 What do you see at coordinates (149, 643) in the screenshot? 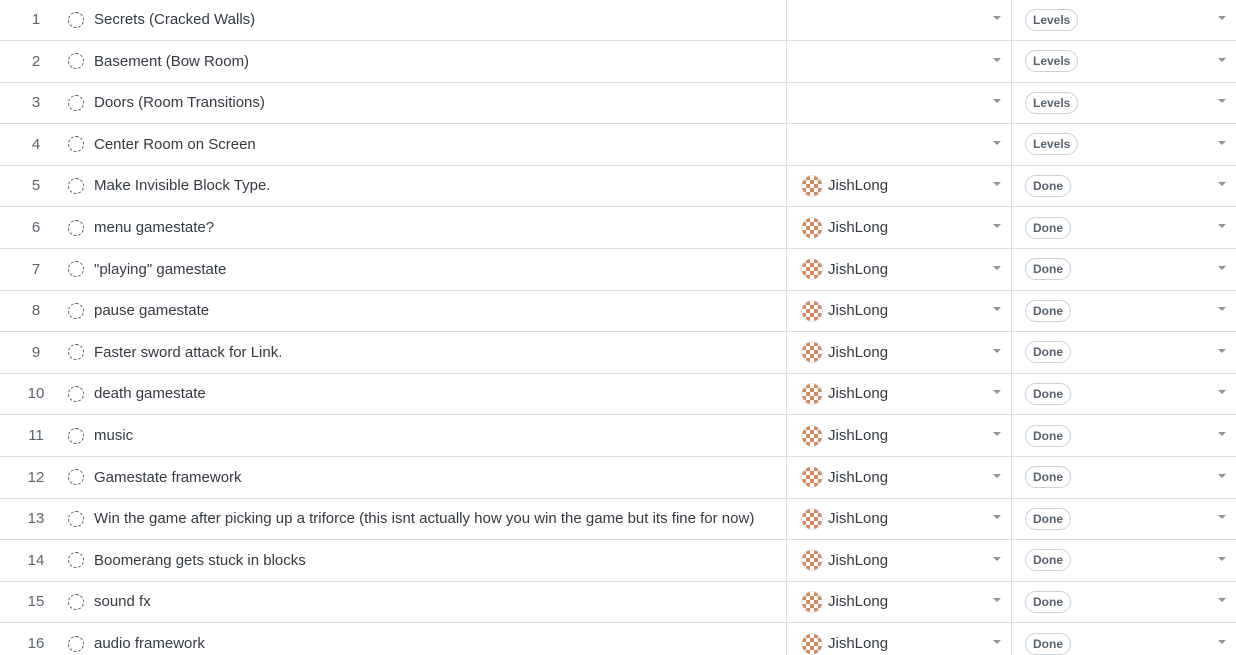
I see `issue-title: audio framework` at bounding box center [149, 643].